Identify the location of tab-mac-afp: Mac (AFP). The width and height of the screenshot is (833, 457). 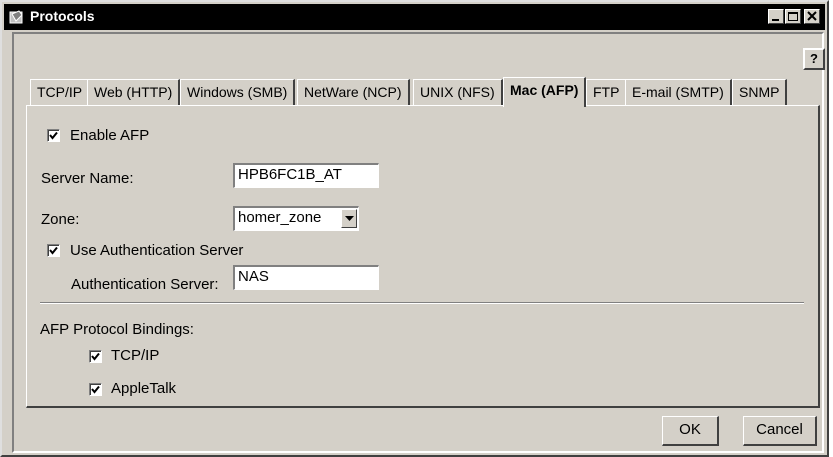
(545, 92).